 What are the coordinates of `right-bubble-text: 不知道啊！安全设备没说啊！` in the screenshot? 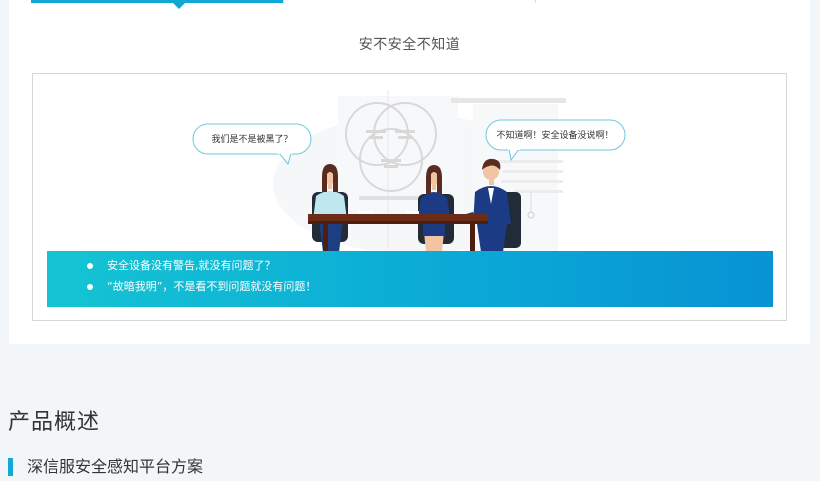 It's located at (554, 135).